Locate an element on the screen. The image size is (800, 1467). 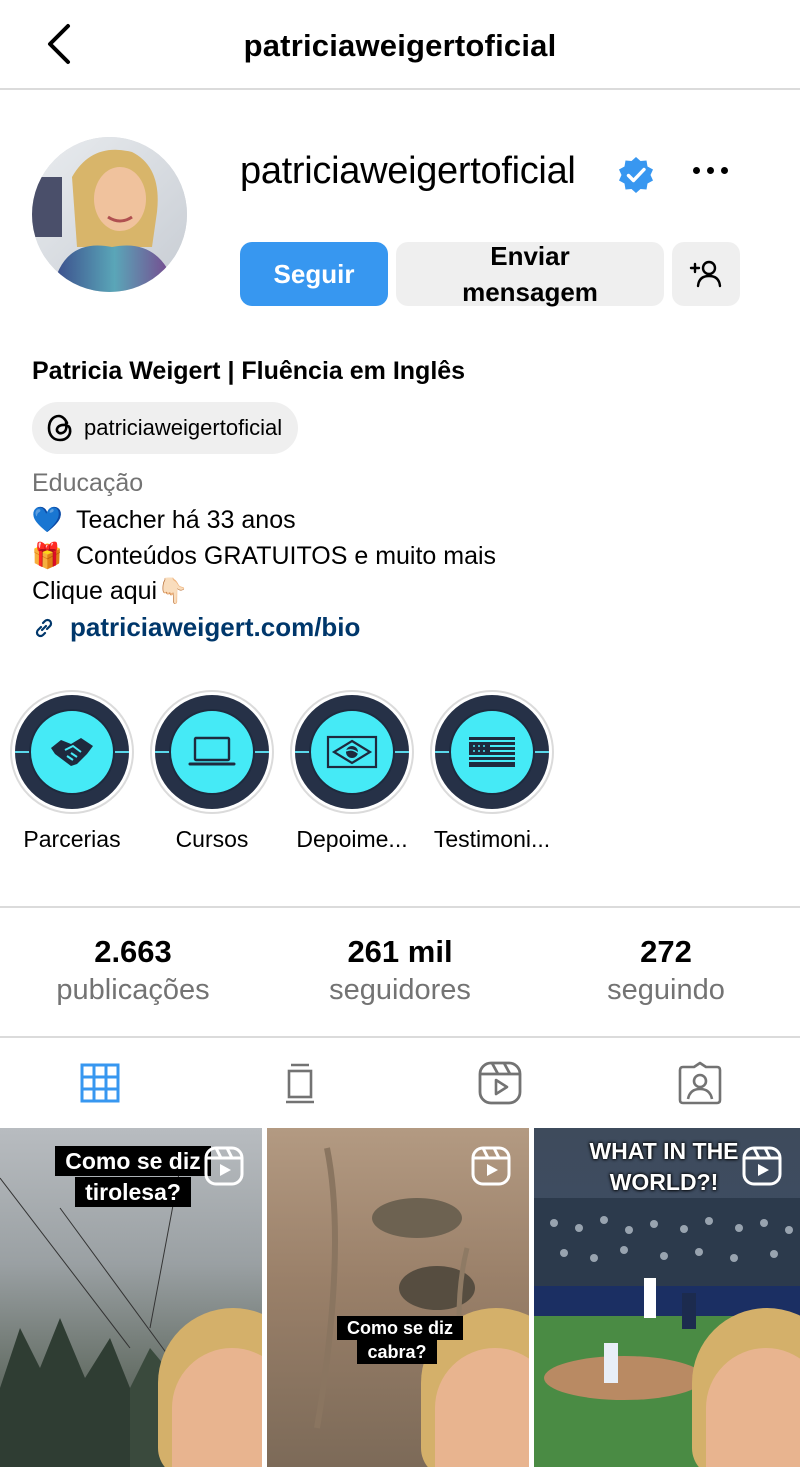
post-caption: Como se diz tirolesa? is located at coordinates (133, 1177).